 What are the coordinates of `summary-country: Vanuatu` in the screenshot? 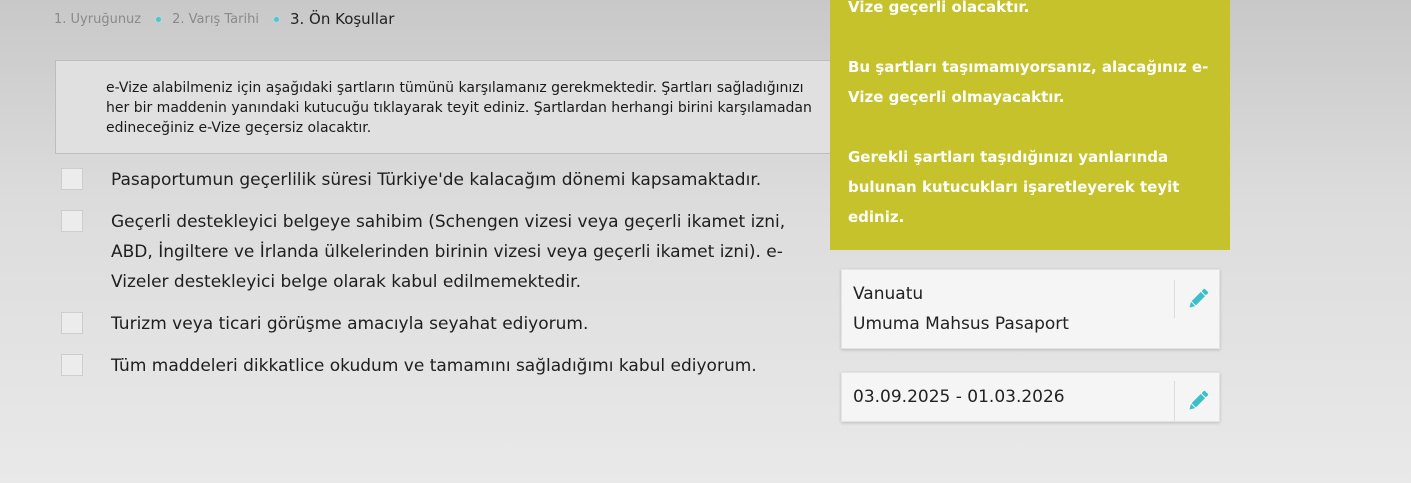 It's located at (888, 294).